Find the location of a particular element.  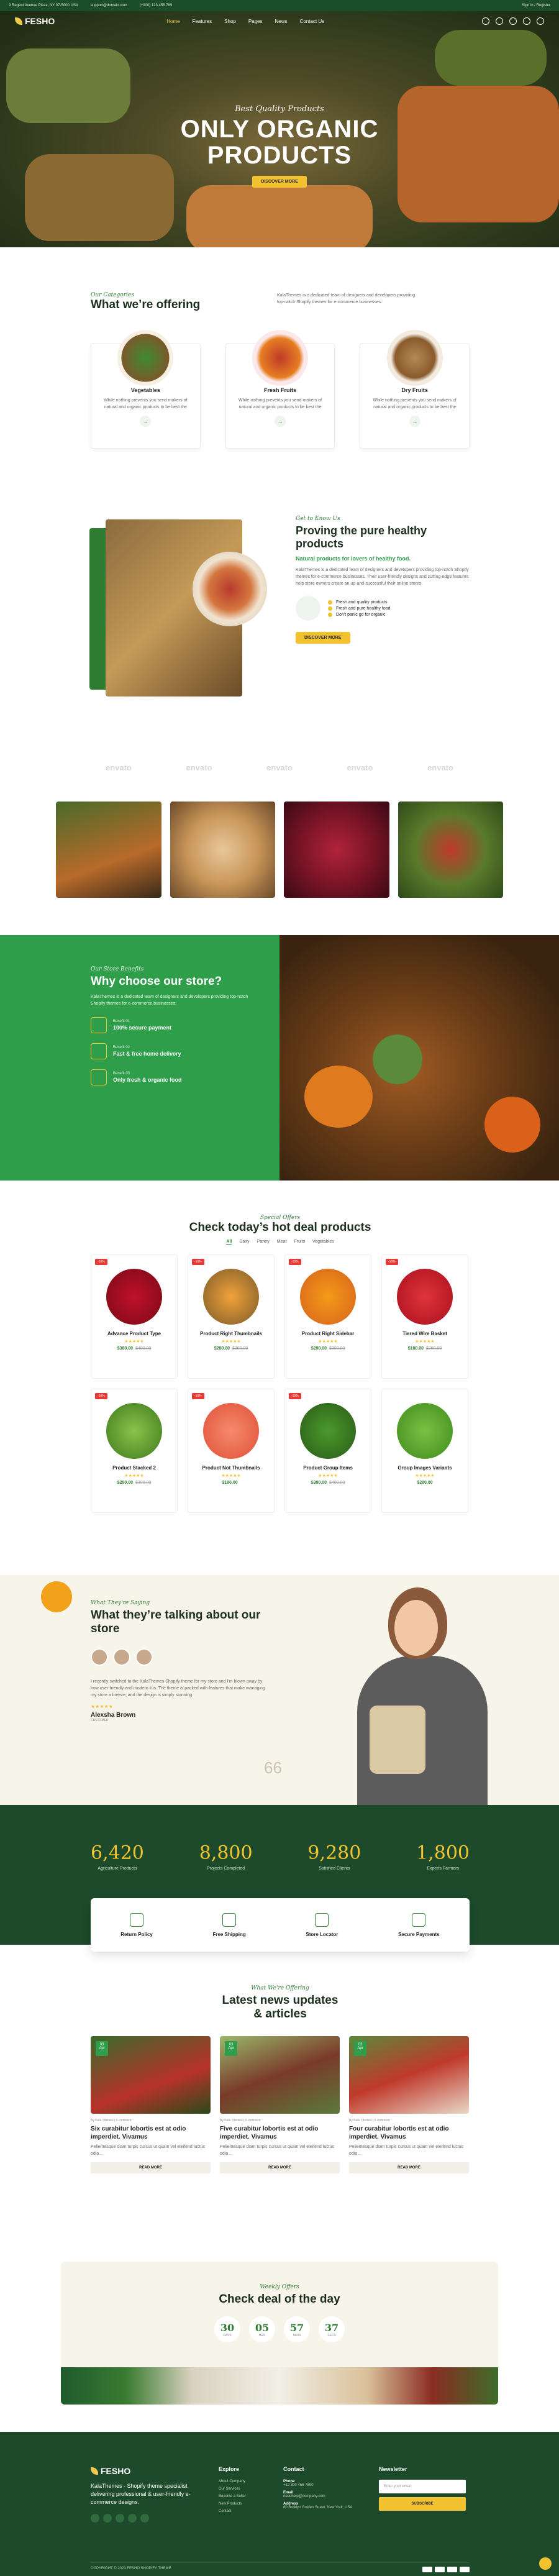

site-logo: FESHO is located at coordinates (35, 21).